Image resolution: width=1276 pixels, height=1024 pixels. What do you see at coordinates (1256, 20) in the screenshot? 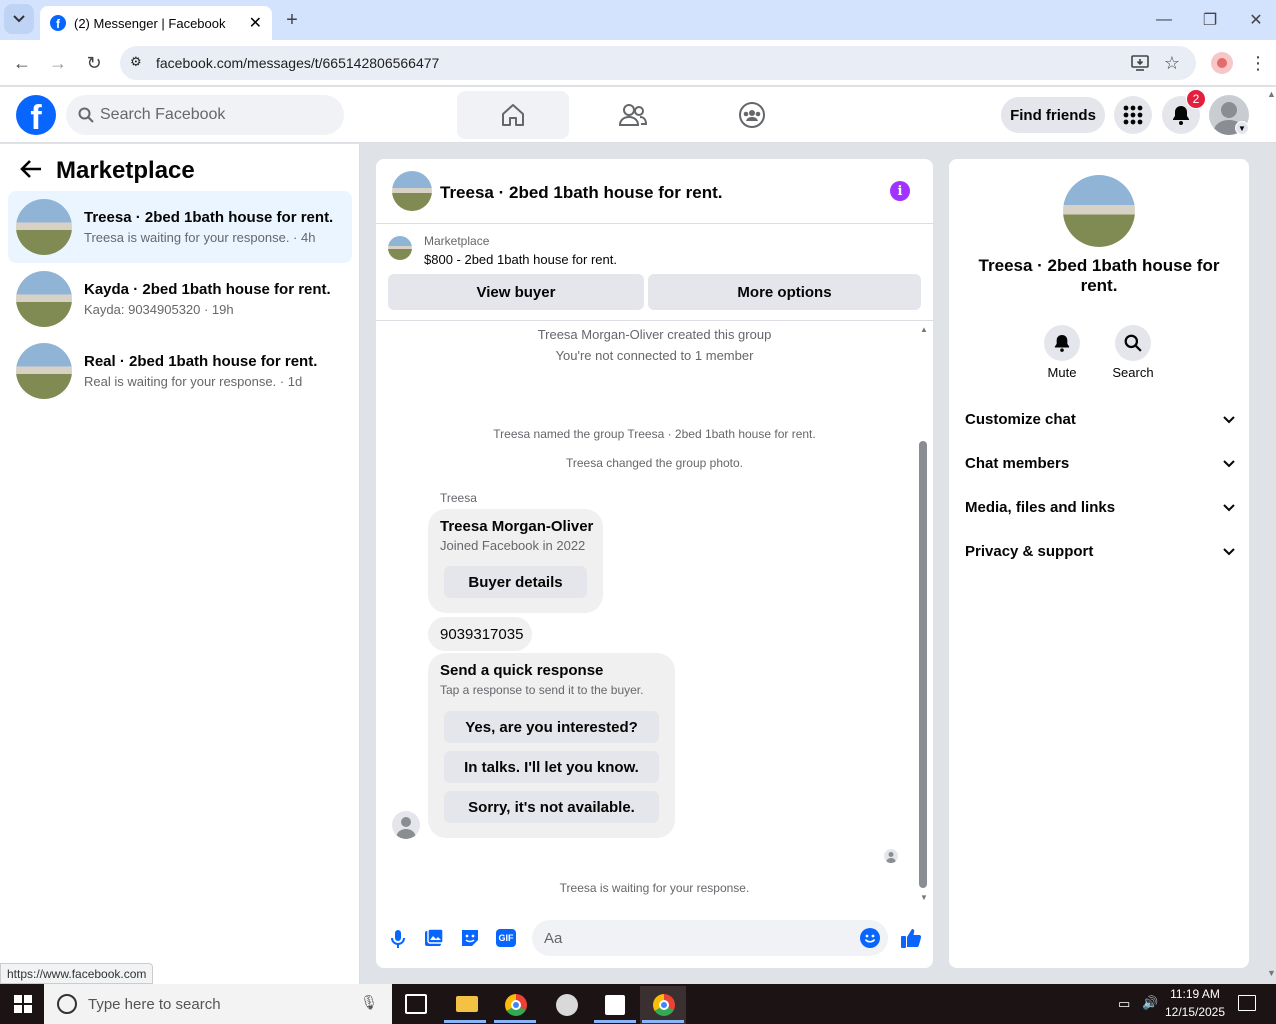
I see `window-close-icon: ✕` at bounding box center [1256, 20].